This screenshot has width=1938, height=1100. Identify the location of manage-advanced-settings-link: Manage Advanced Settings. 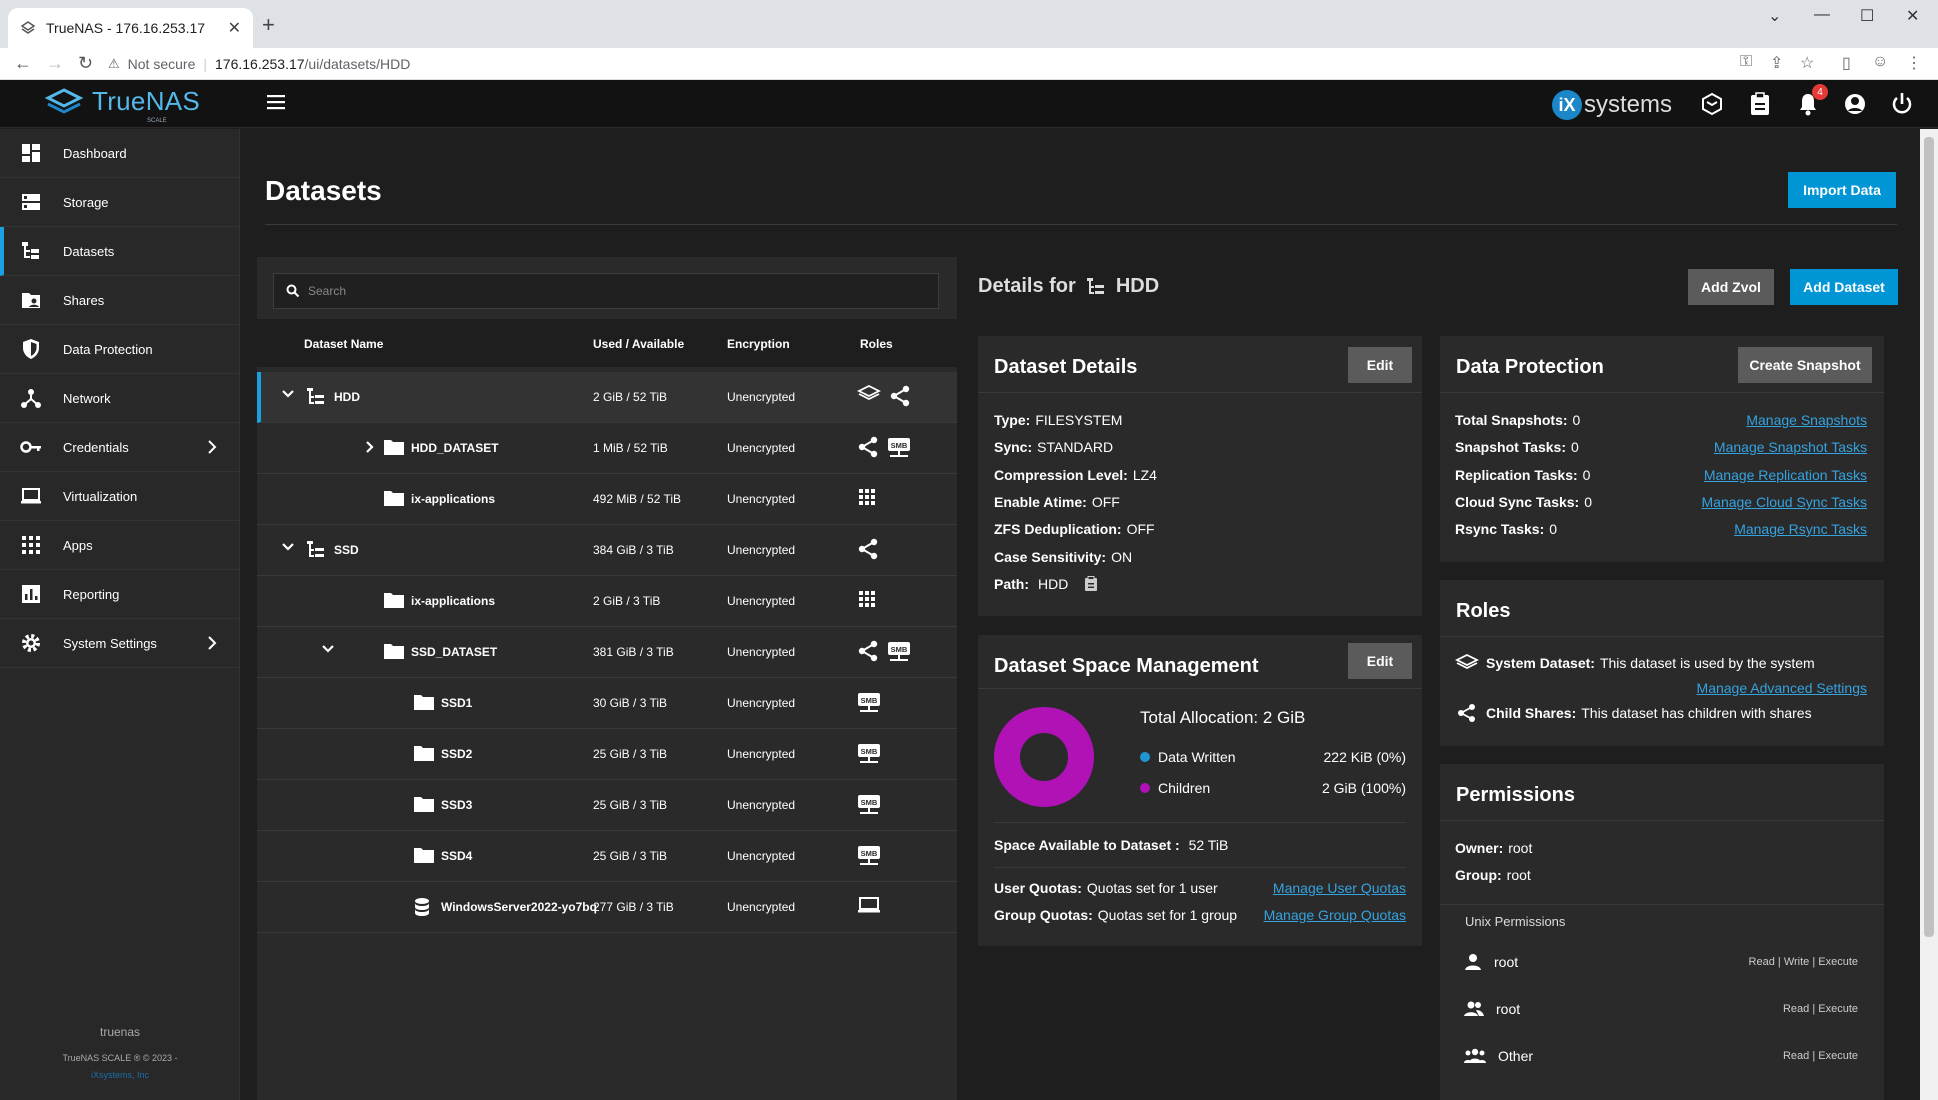
(1782, 688).